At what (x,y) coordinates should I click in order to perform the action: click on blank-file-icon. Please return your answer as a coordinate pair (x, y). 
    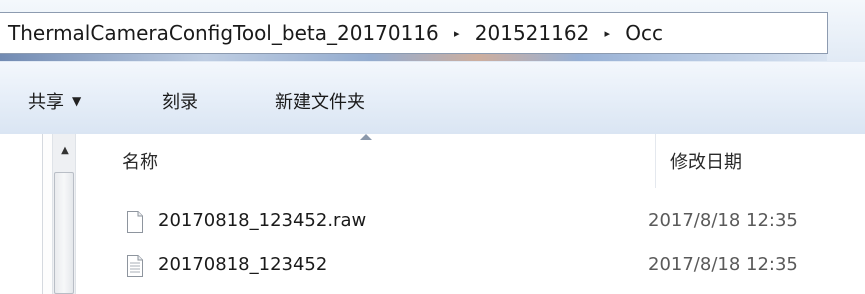
    Looking at the image, I should click on (135, 222).